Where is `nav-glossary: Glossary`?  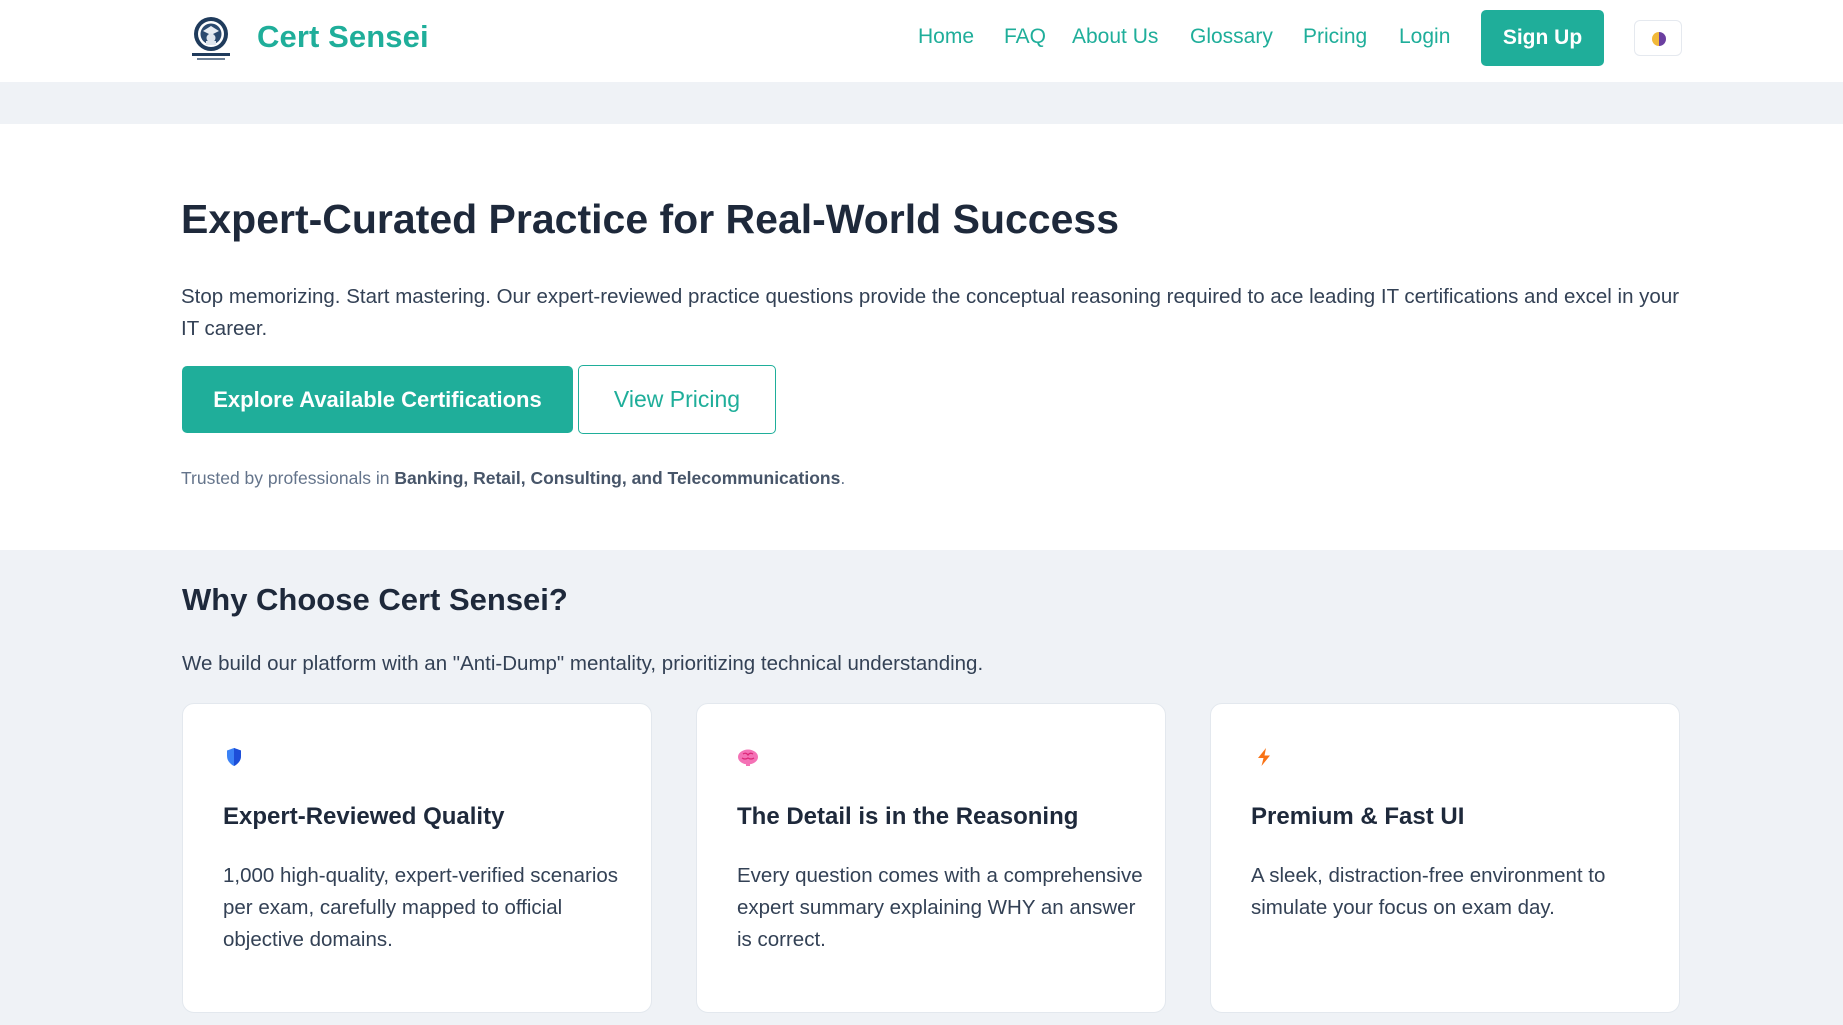
nav-glossary: Glossary is located at coordinates (1231, 37).